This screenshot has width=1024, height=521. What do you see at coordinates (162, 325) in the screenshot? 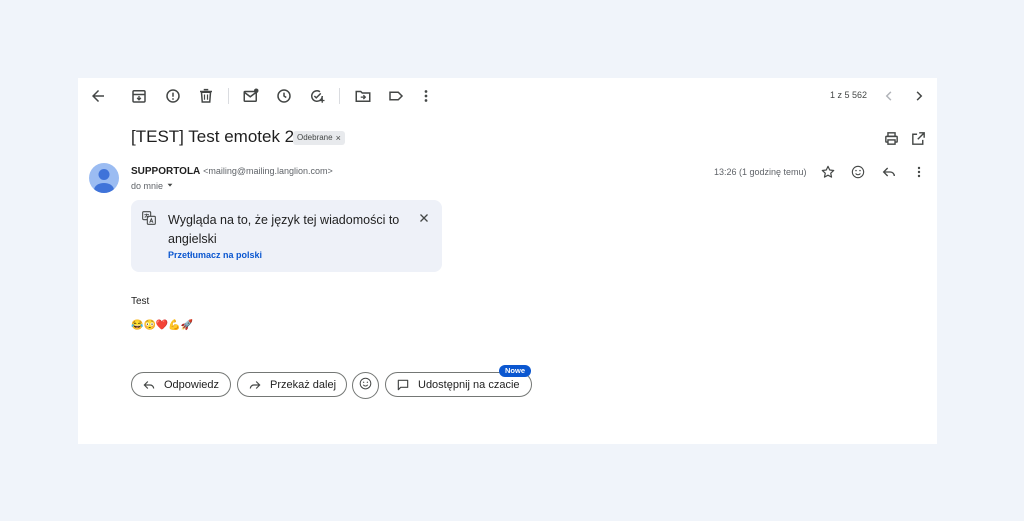
I see `email-emojis: 😂😳❤️💪🚀` at bounding box center [162, 325].